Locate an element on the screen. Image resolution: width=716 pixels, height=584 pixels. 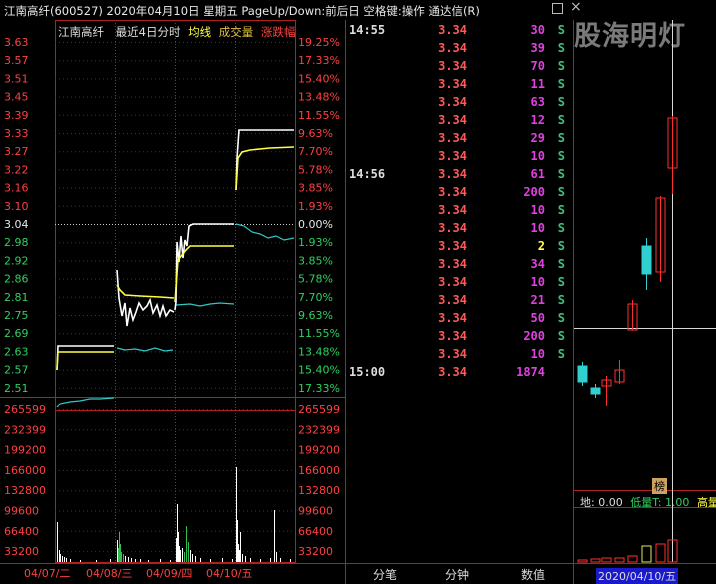
close-button: × is located at coordinates (576, 7).